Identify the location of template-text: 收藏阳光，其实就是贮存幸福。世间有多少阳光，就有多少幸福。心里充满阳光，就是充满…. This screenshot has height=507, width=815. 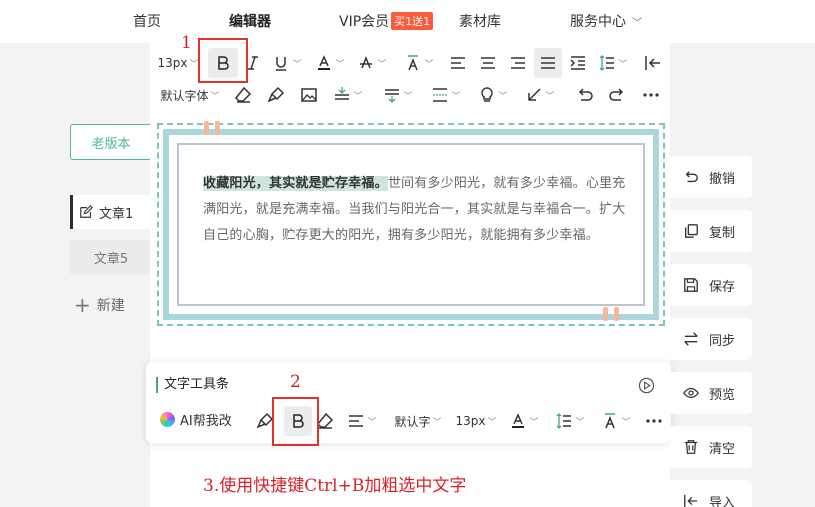
(415, 210).